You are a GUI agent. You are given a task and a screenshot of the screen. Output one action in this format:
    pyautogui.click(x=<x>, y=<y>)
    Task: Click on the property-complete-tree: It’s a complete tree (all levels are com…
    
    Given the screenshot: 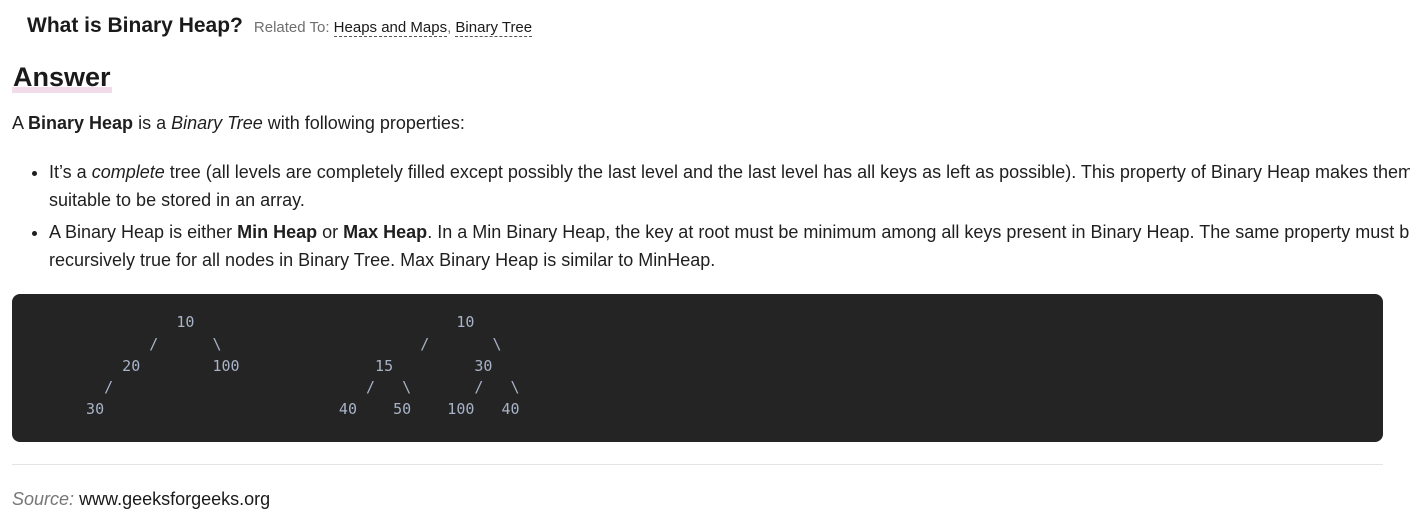 What is the action you would take?
    pyautogui.click(x=729, y=186)
    